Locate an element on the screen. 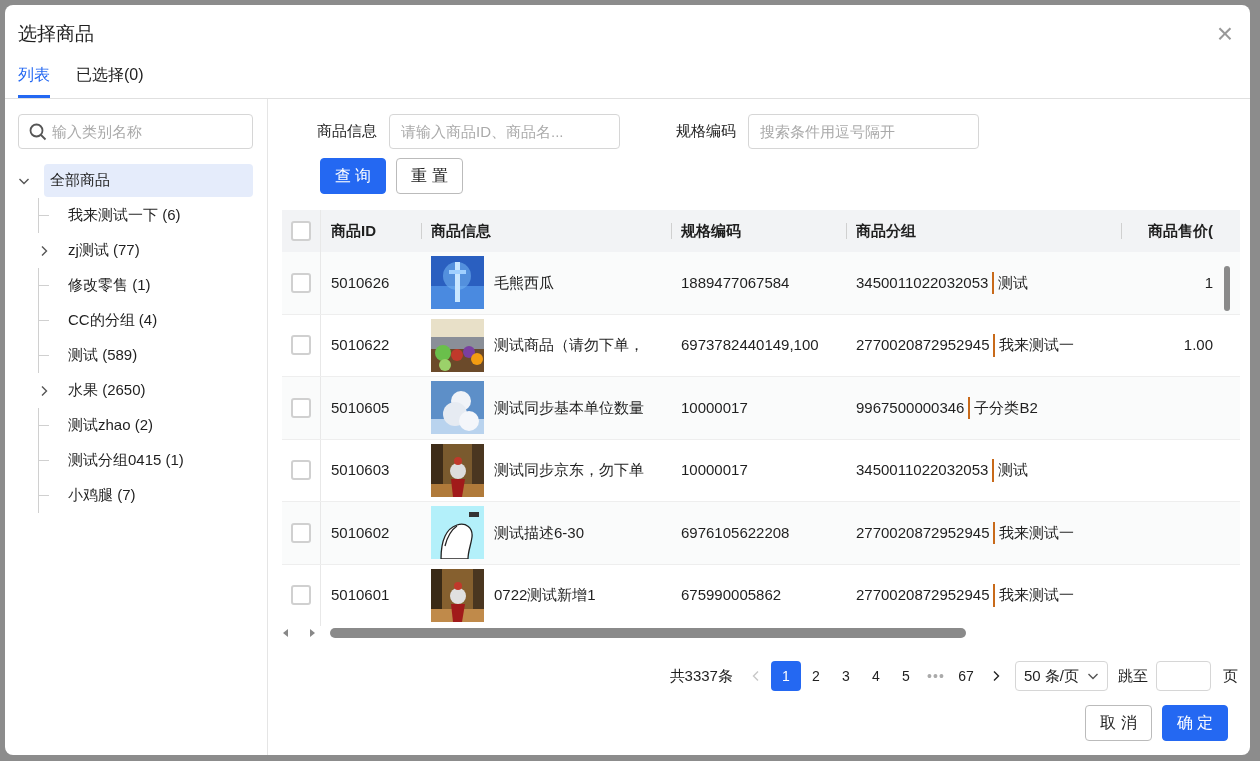  table-cell-text: 测试同步京东，勿下单 is located at coordinates (569, 470).